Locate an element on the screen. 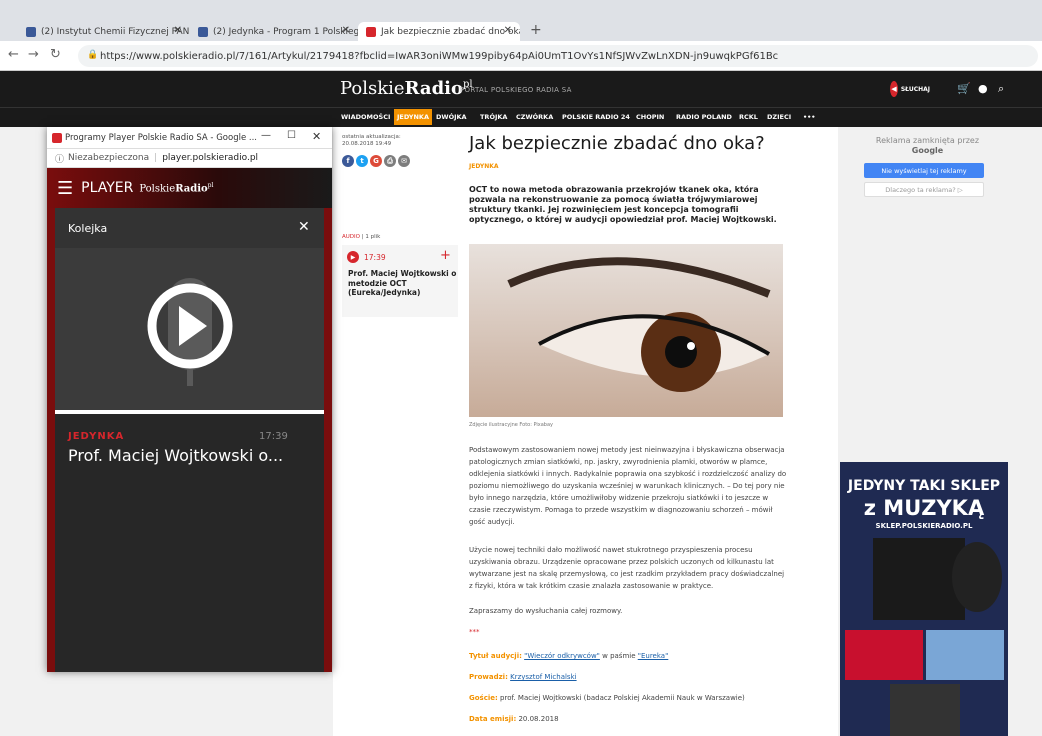  menu-radio-poland: RADIO POLAND is located at coordinates (704, 117).